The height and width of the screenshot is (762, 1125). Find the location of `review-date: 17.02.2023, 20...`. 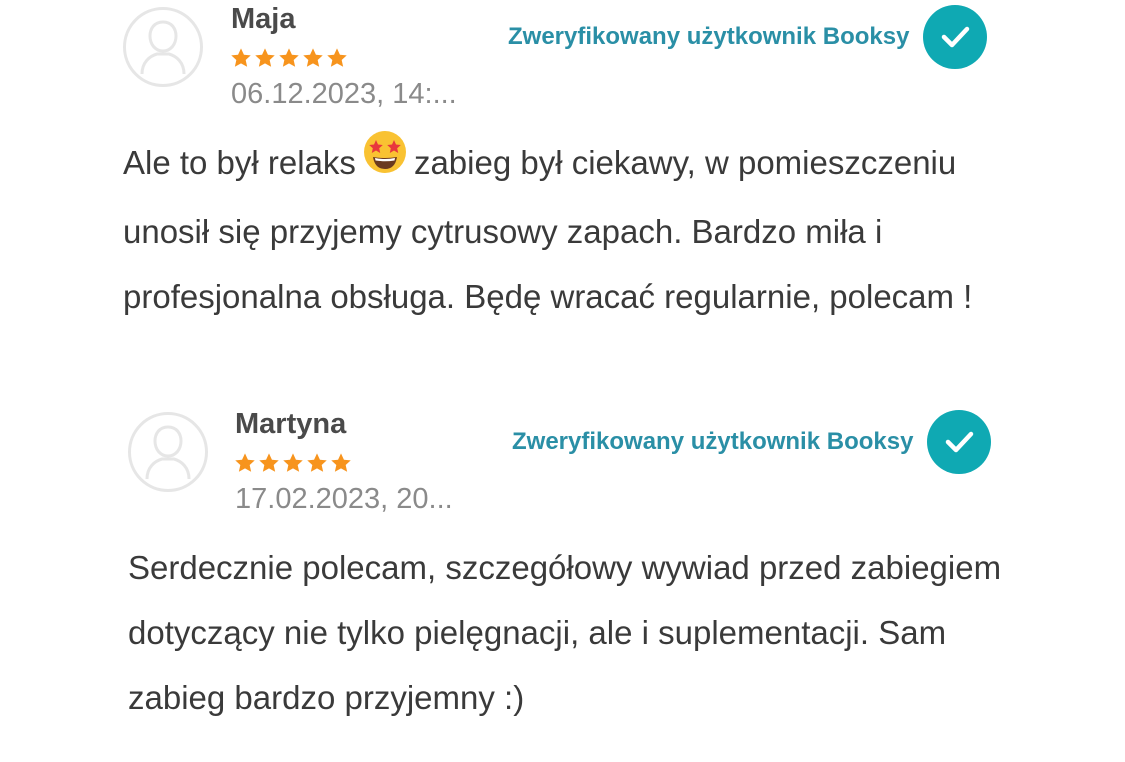

review-date: 17.02.2023, 20... is located at coordinates (344, 499).